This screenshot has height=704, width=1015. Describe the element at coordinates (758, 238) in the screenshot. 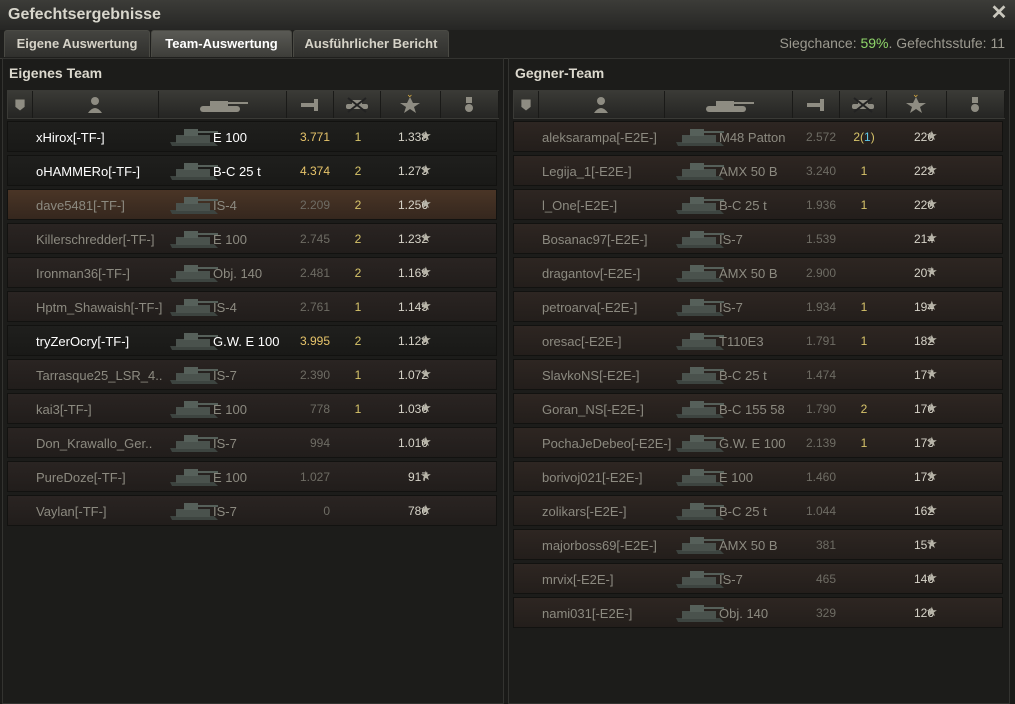

I see `player-row: Bosanac97[-E2E-] IS-7 1.539 214 ★` at that location.